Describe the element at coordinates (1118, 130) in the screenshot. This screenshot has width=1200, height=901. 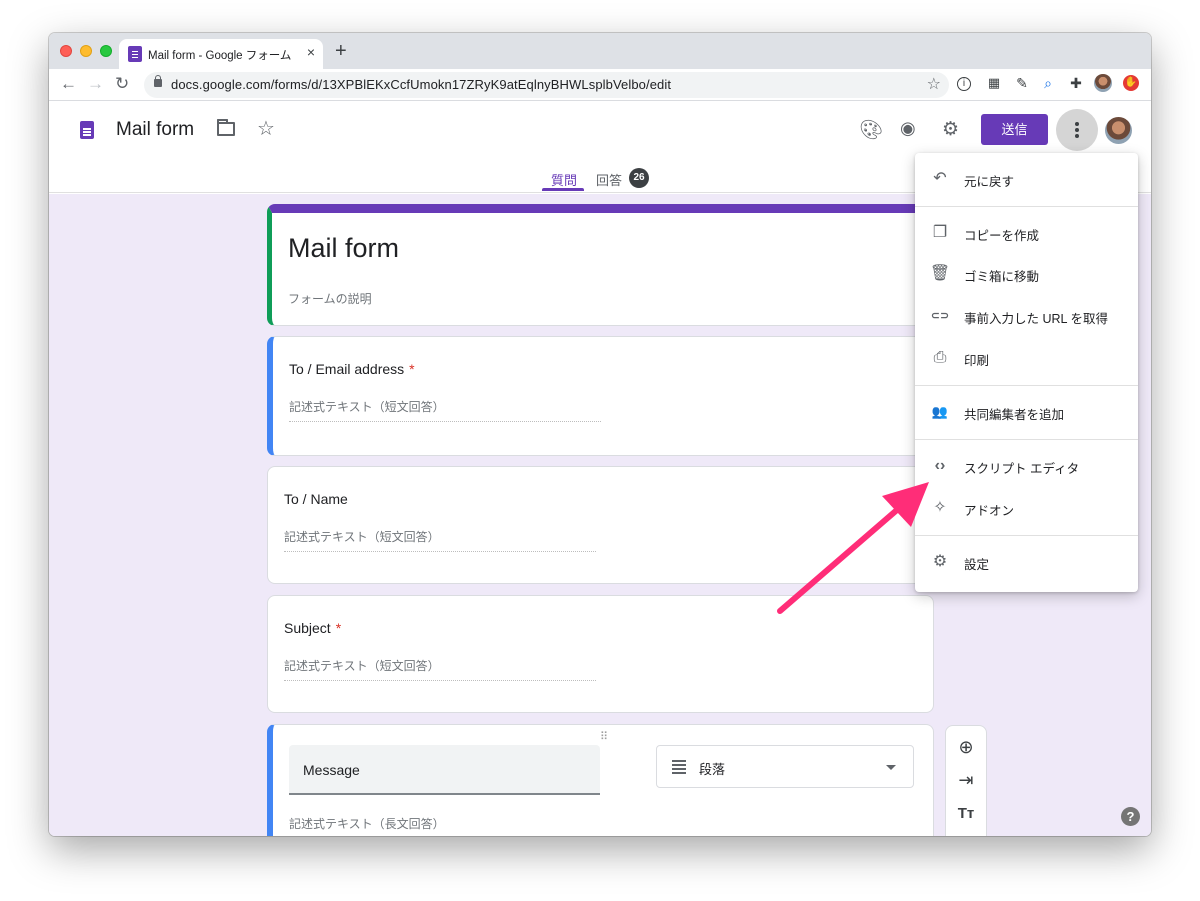
I see `account-avatar` at that location.